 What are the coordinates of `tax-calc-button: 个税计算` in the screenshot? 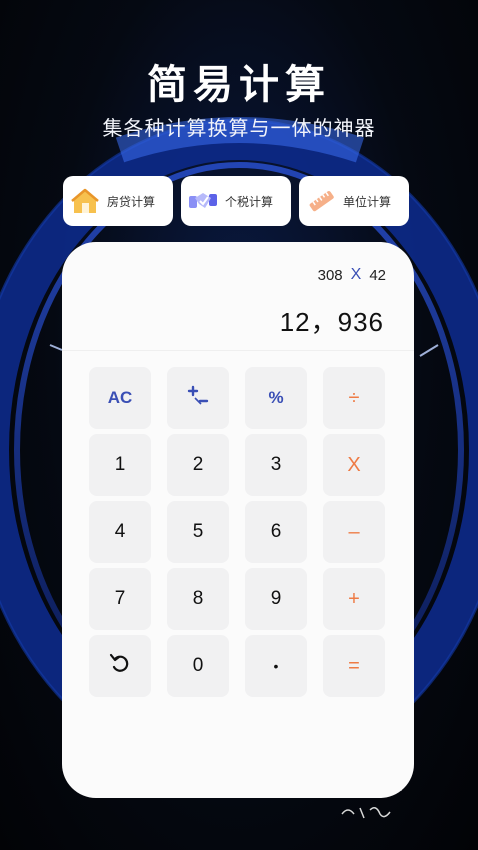 It's located at (236, 201).